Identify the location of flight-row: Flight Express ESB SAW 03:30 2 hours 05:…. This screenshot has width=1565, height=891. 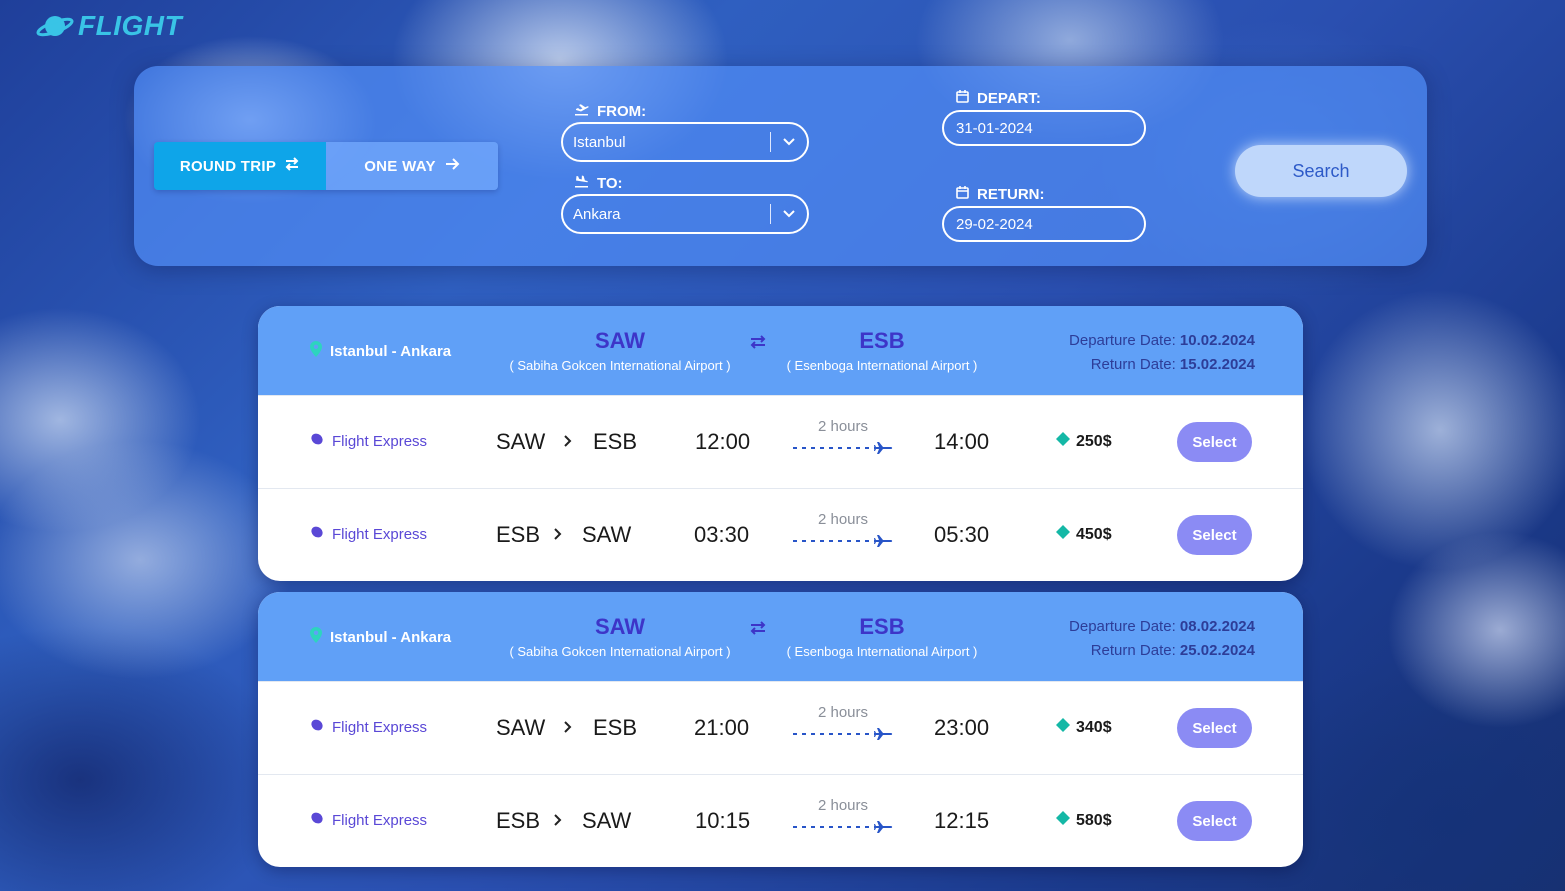
(780, 534).